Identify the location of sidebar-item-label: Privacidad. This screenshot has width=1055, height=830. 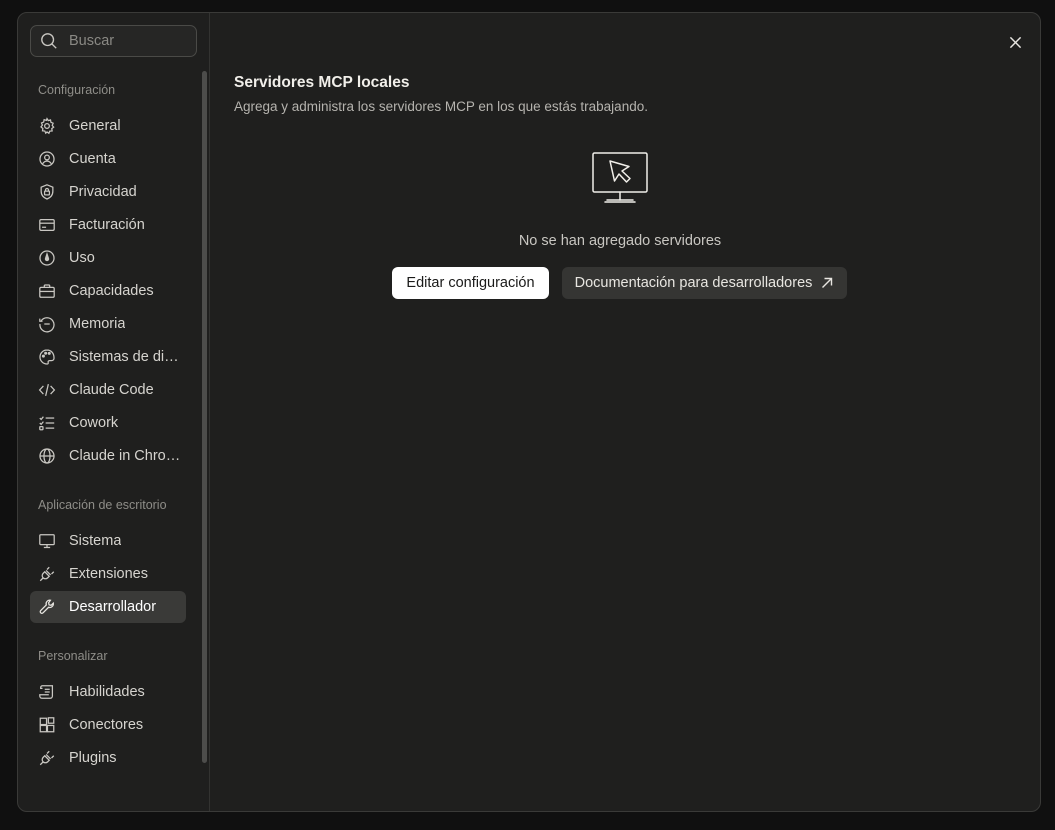
(103, 192).